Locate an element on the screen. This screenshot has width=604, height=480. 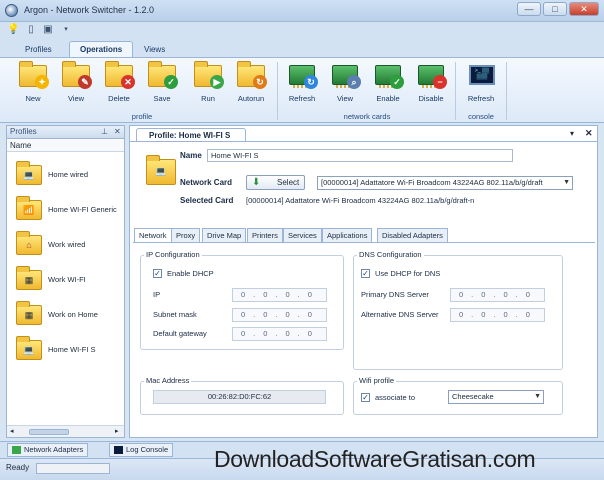
profile-item: ⌂ Work wired is located at coordinates (70, 243).